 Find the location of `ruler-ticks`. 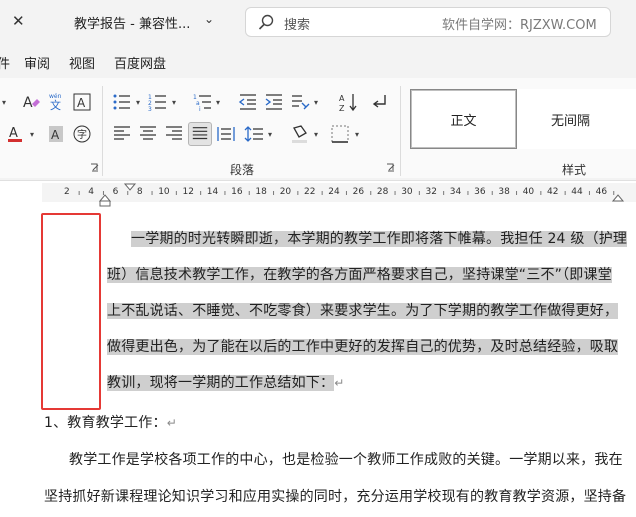

ruler-ticks is located at coordinates (351, 195).